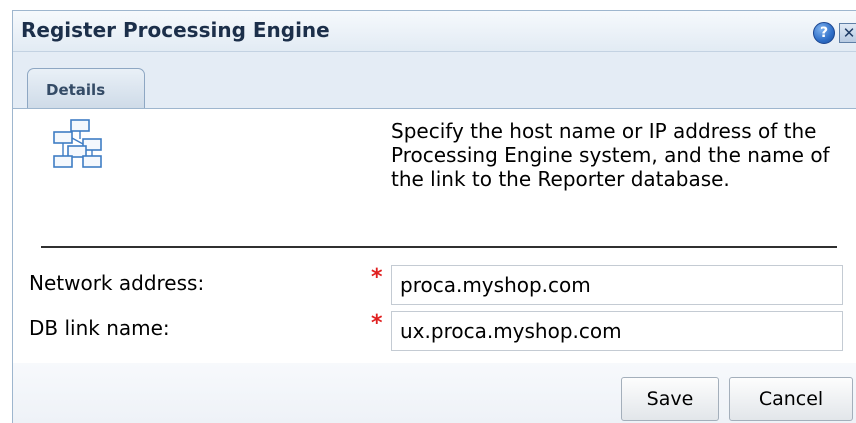  Describe the element at coordinates (824, 33) in the screenshot. I see `help-icon: ?` at that location.